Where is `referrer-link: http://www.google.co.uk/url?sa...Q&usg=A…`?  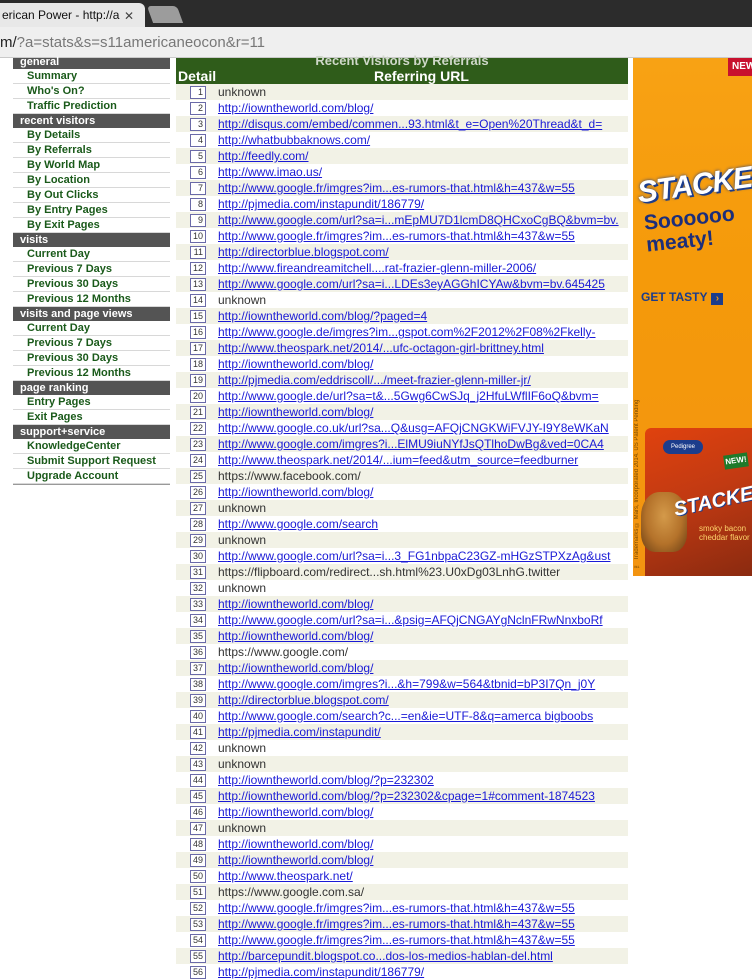 referrer-link: http://www.google.co.uk/url?sa...Q&usg=A… is located at coordinates (413, 428).